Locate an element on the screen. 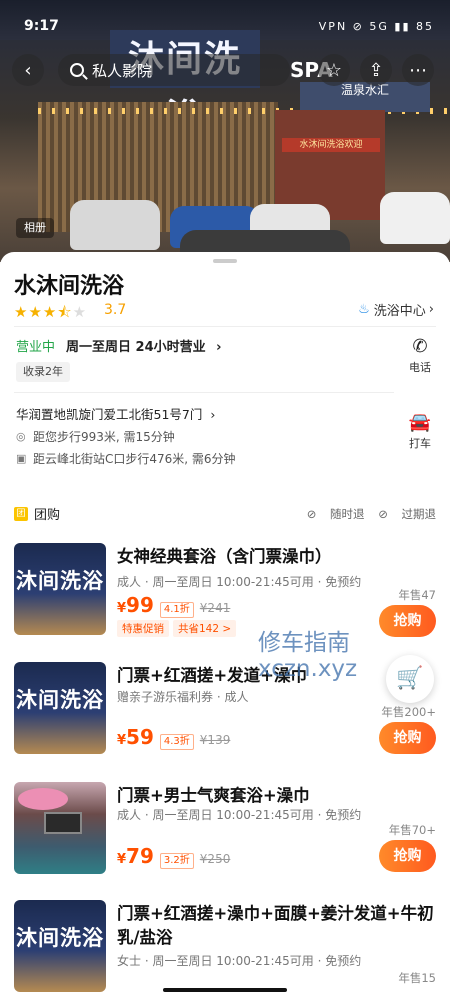 Image resolution: width=450 pixels, height=1000 pixels. taxi-button: 🚘 打车 is located at coordinates (420, 431).